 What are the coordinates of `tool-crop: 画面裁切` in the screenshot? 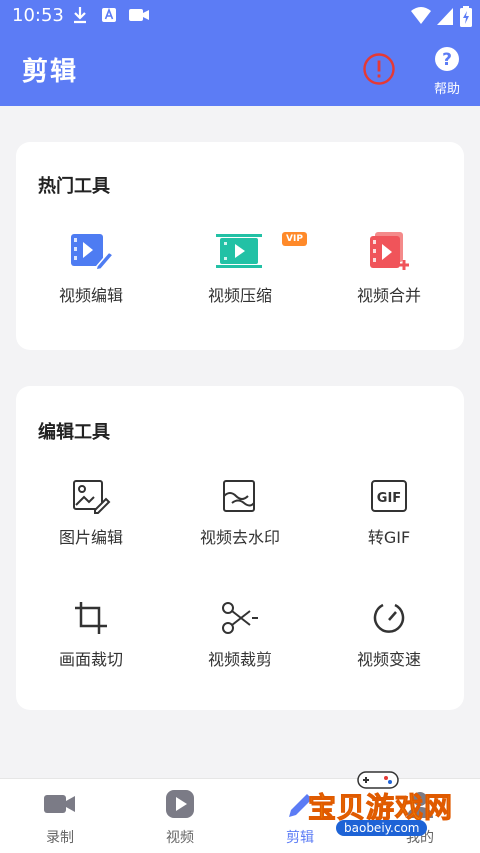 It's located at (91, 635).